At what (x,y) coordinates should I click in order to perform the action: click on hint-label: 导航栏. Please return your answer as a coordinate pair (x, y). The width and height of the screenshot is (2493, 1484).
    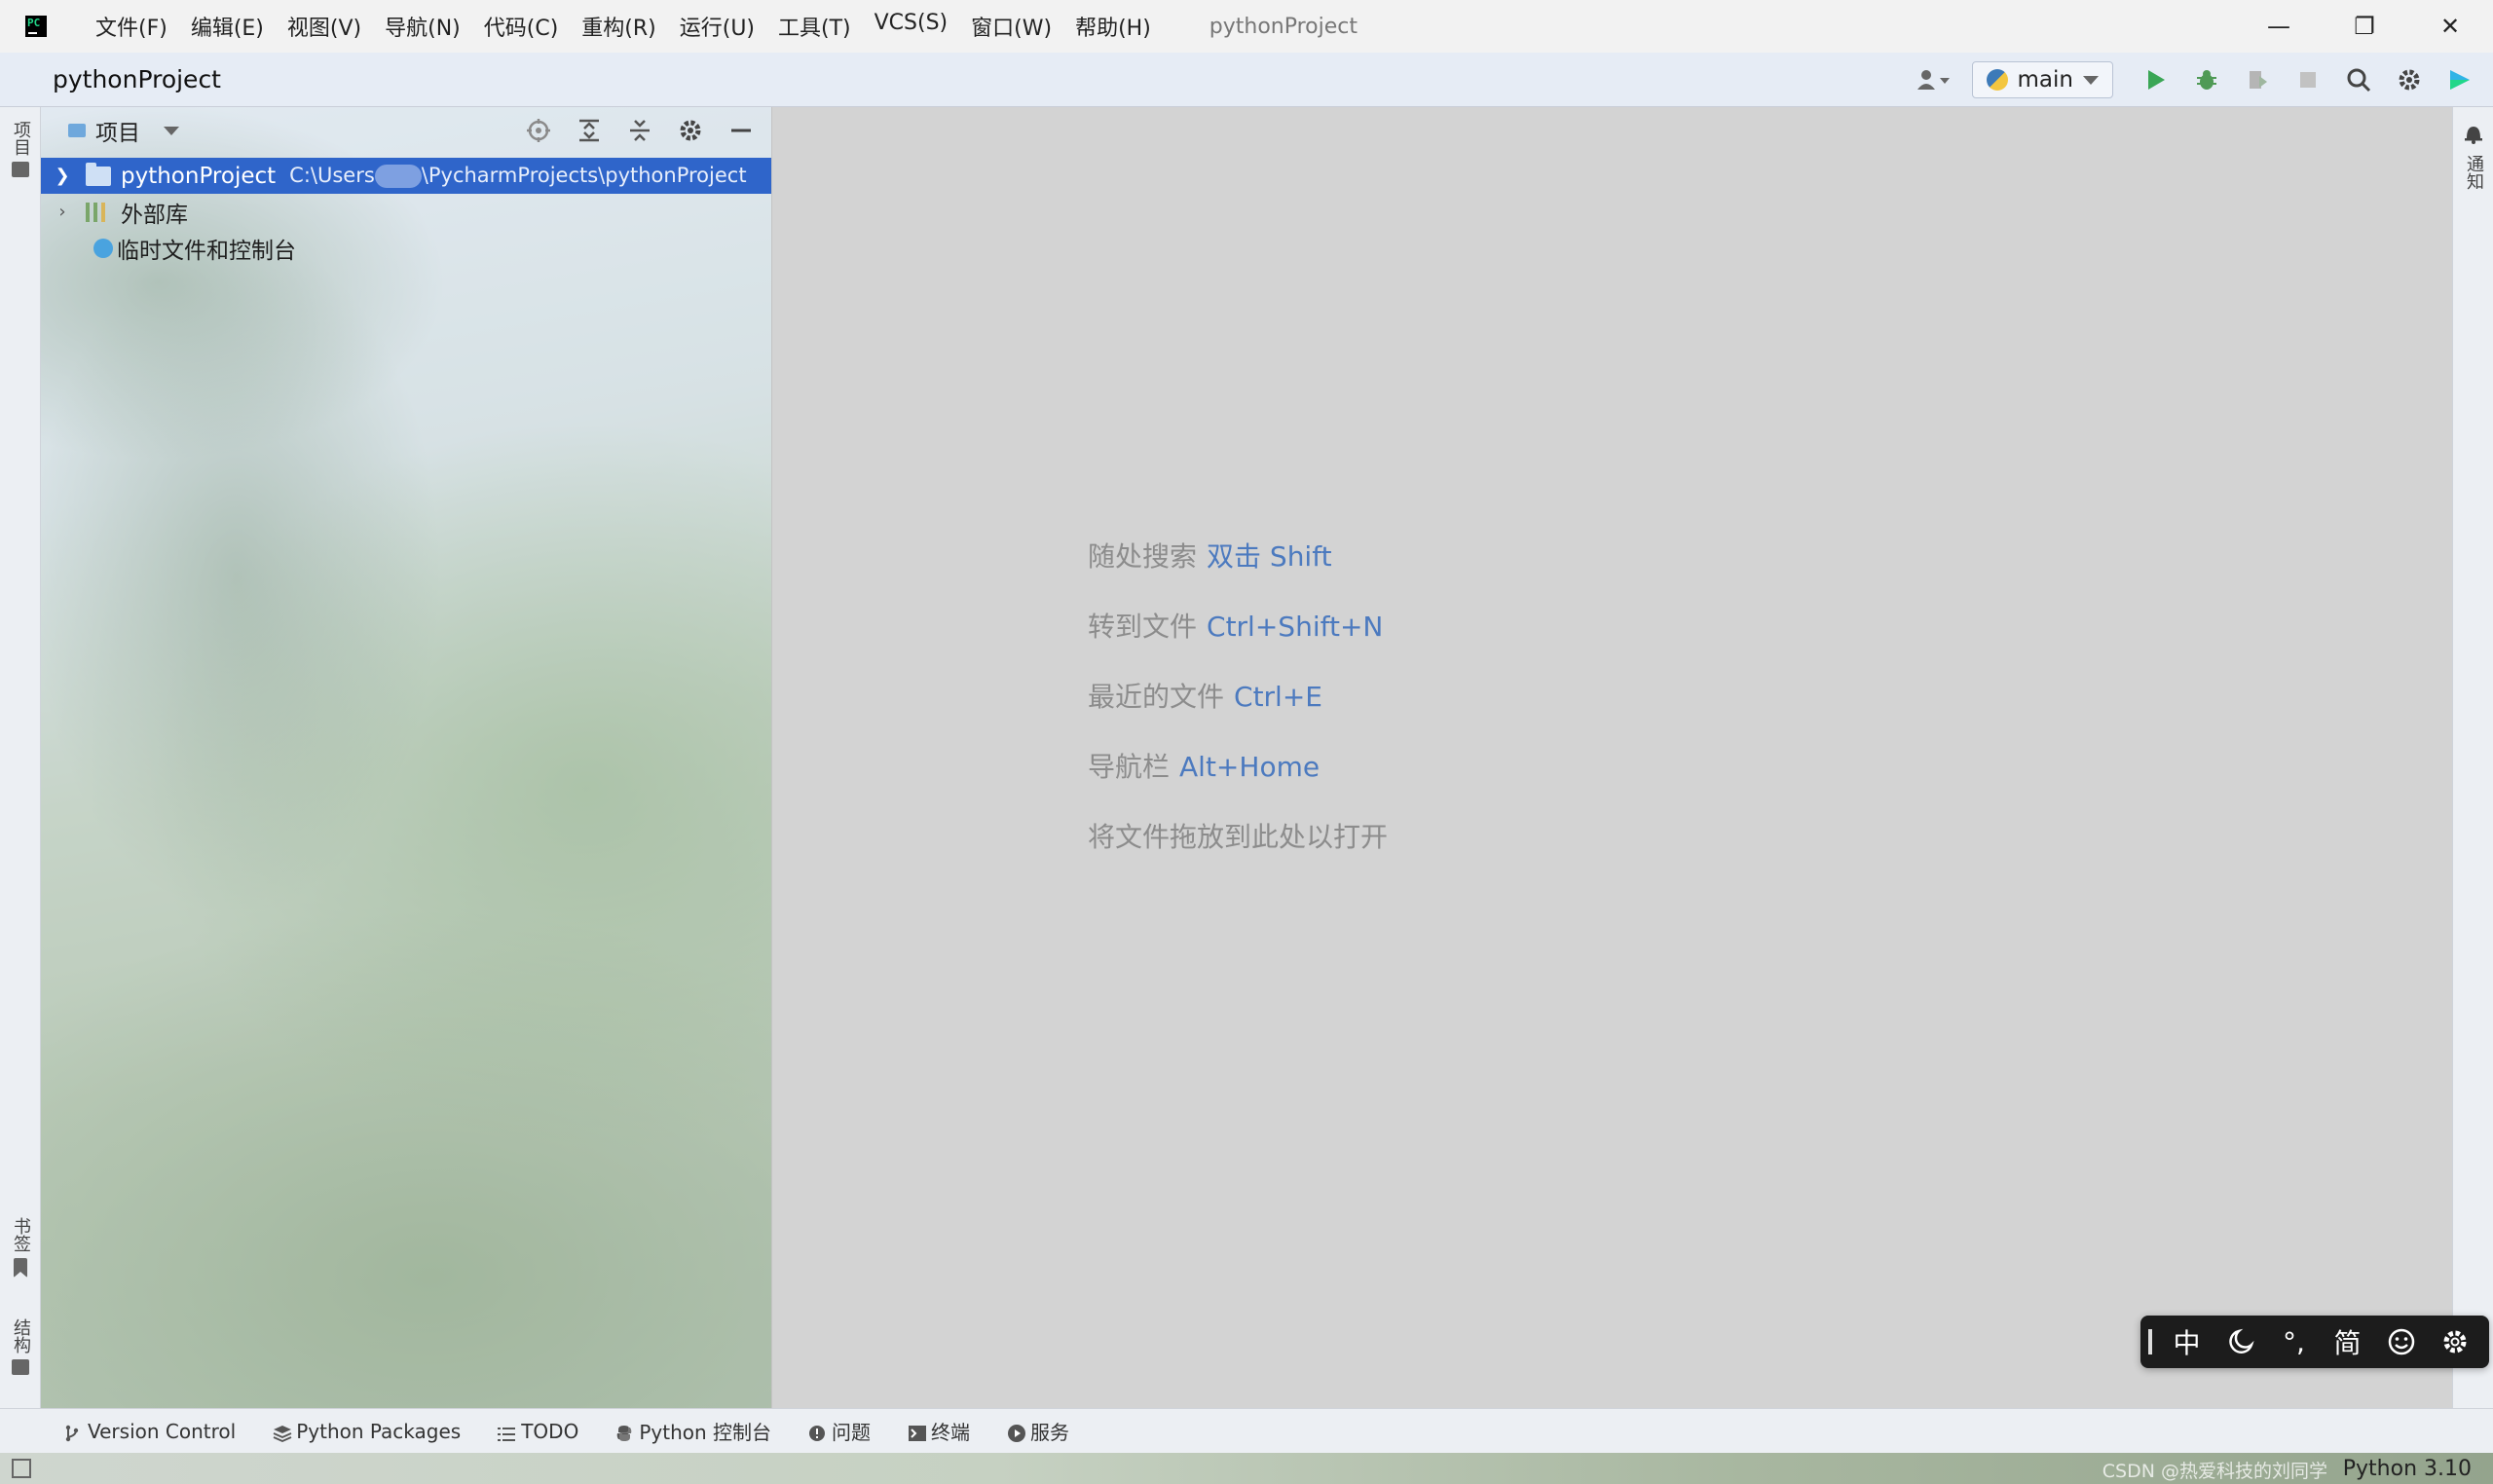
    Looking at the image, I should click on (1130, 767).